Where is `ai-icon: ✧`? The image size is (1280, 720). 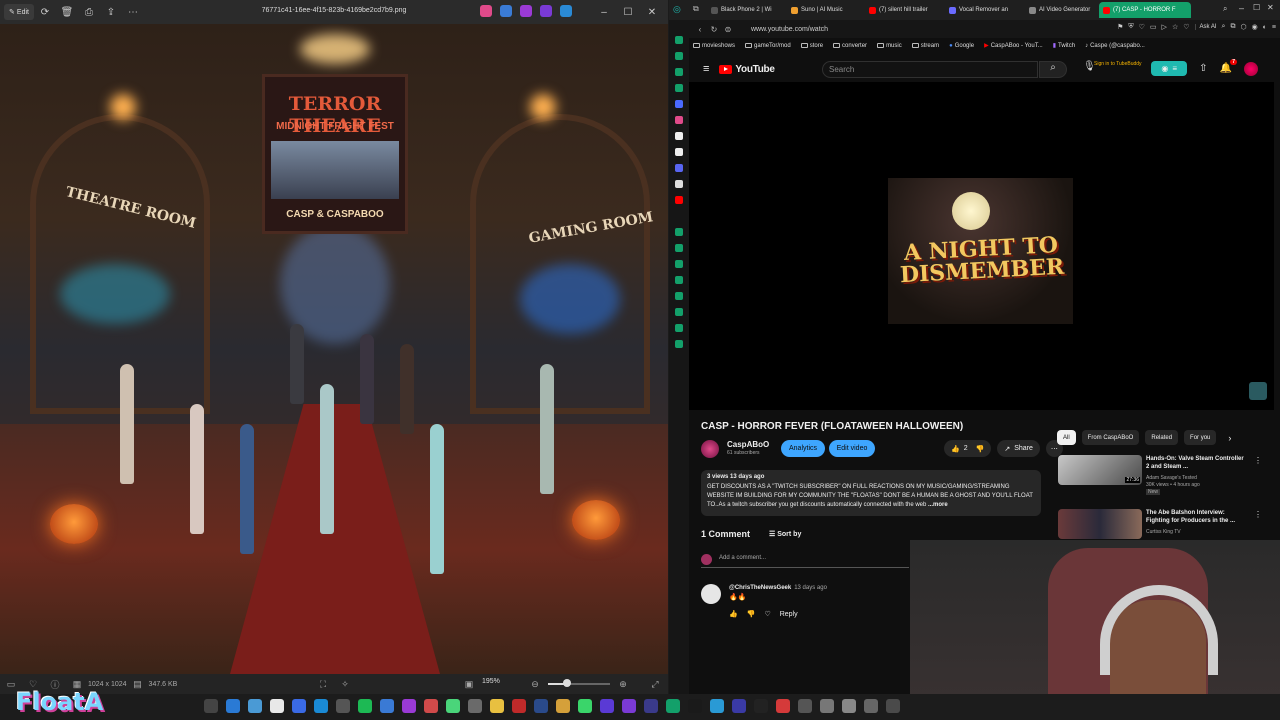
ai-icon: ✧ is located at coordinates (345, 684).